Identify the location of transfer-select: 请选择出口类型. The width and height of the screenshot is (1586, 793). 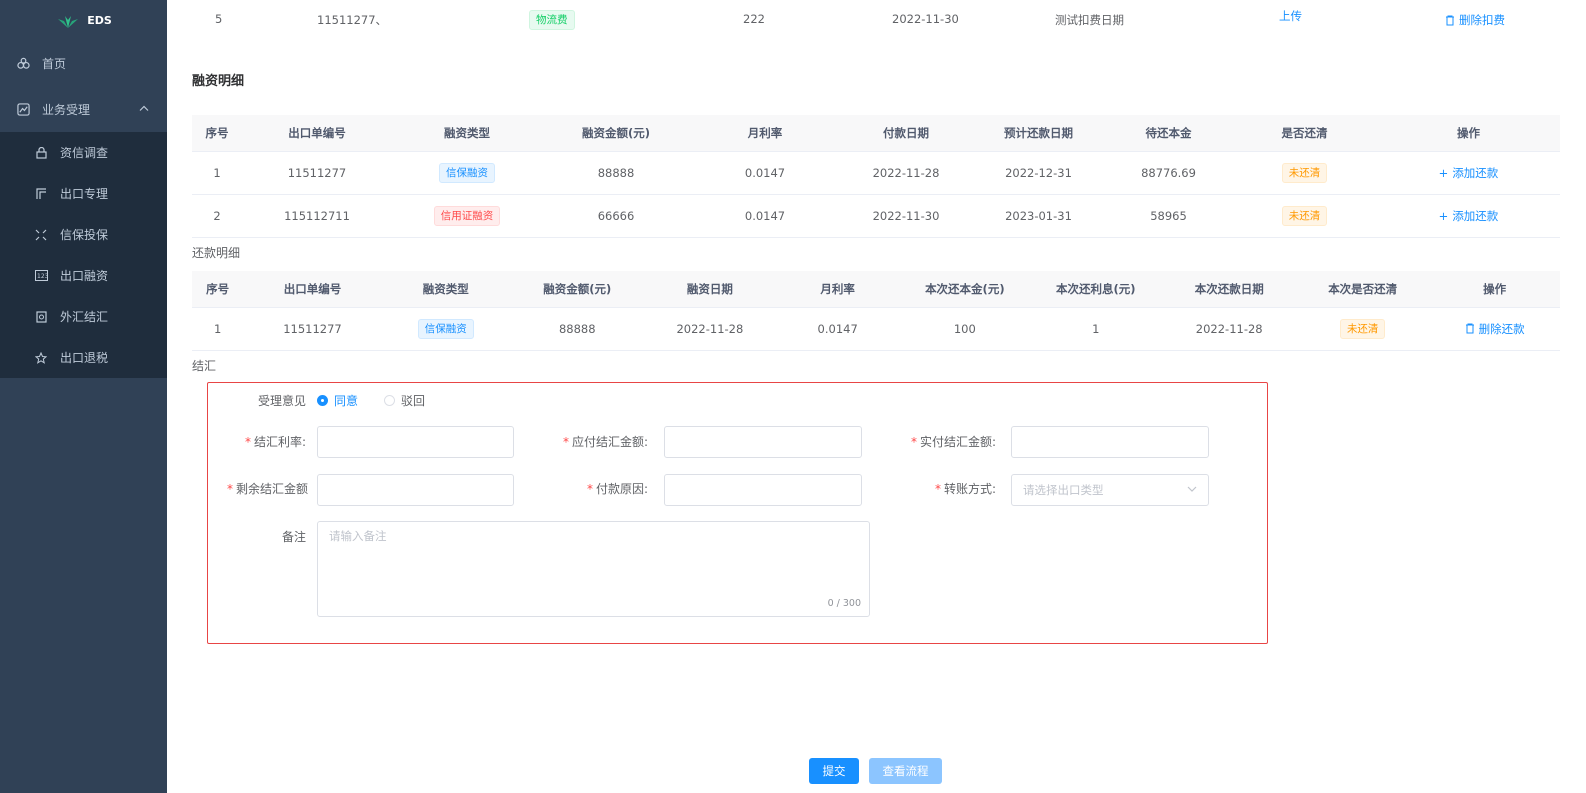
(1110, 490).